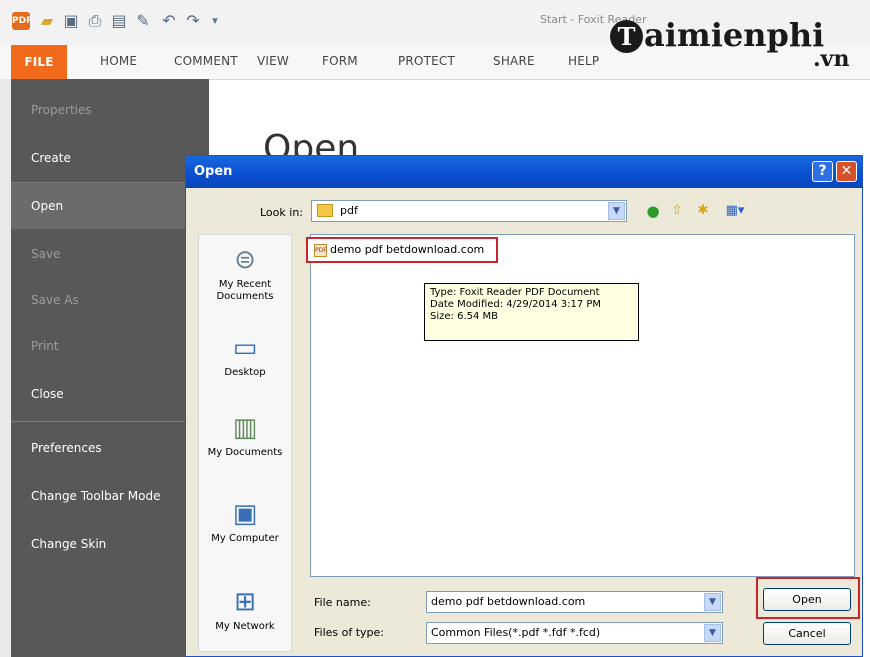 This screenshot has width=870, height=657. I want to click on place-my-computer: ▣ My Computer, so click(245, 522).